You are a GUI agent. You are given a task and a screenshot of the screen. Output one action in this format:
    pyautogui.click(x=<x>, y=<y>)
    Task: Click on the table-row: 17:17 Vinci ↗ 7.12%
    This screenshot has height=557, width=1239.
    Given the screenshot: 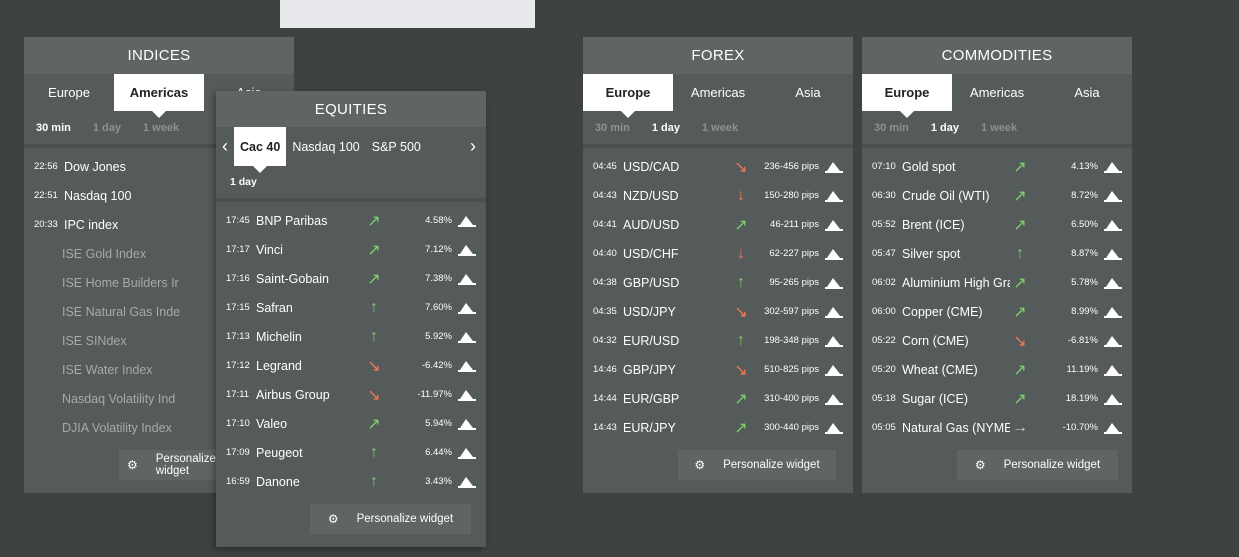 What is the action you would take?
    pyautogui.click(x=351, y=249)
    